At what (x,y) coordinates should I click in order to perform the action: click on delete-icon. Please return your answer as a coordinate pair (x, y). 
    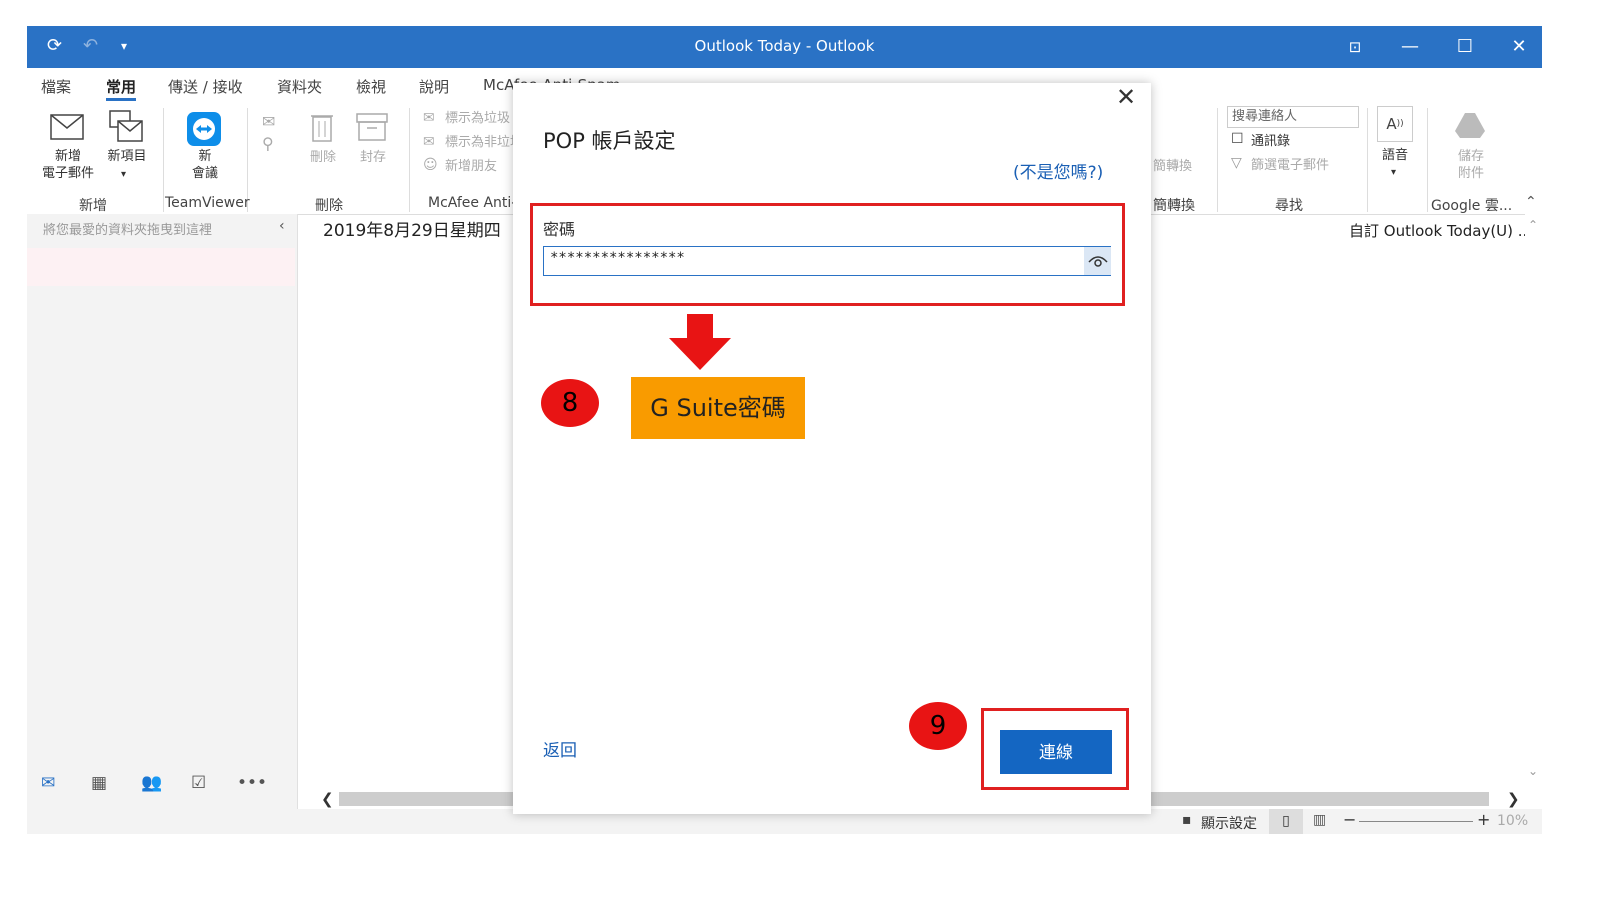
    Looking at the image, I should click on (322, 127).